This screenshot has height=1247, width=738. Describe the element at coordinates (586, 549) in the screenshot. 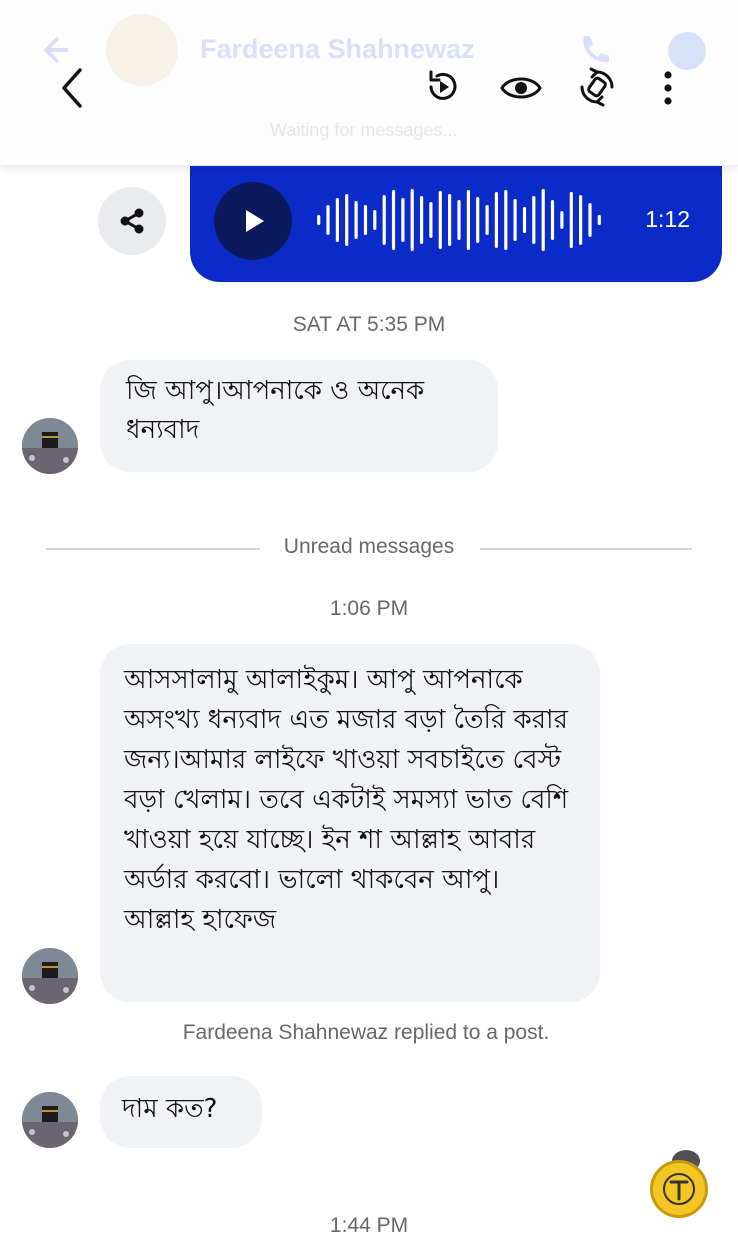

I see `unread-divider-line-right` at that location.